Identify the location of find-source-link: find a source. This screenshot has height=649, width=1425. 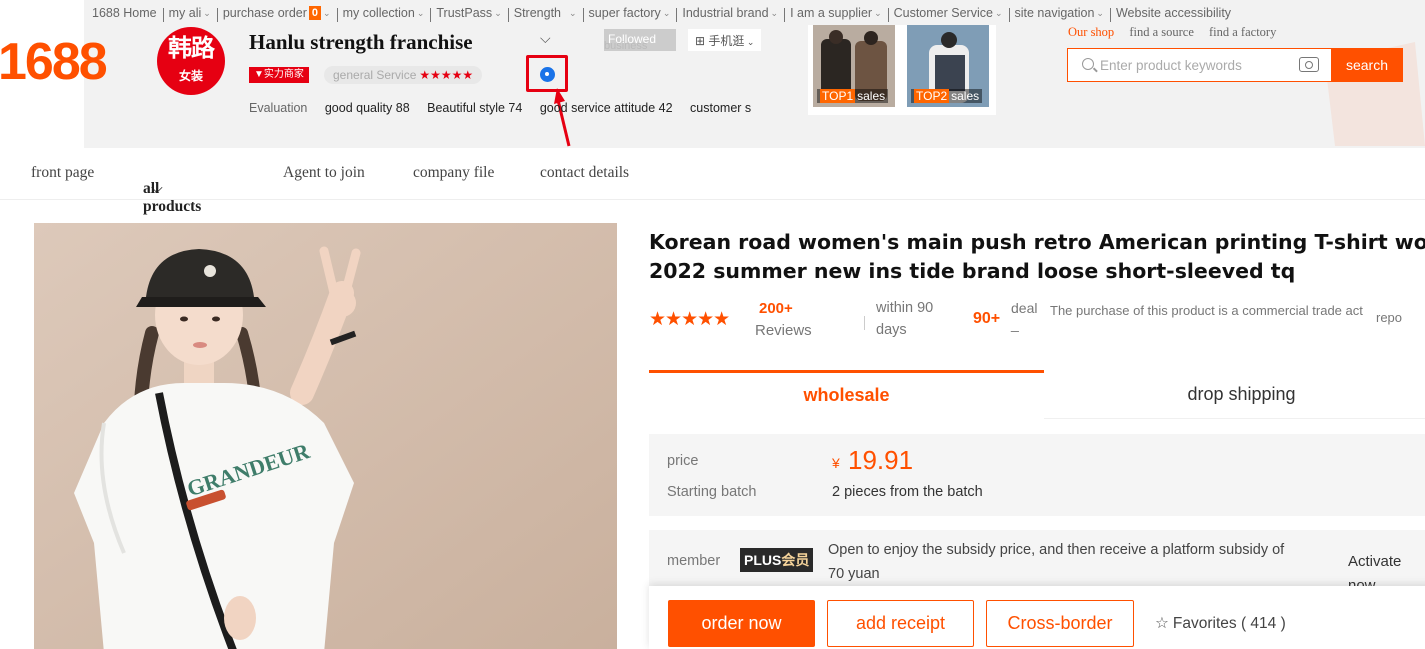
(1161, 32).